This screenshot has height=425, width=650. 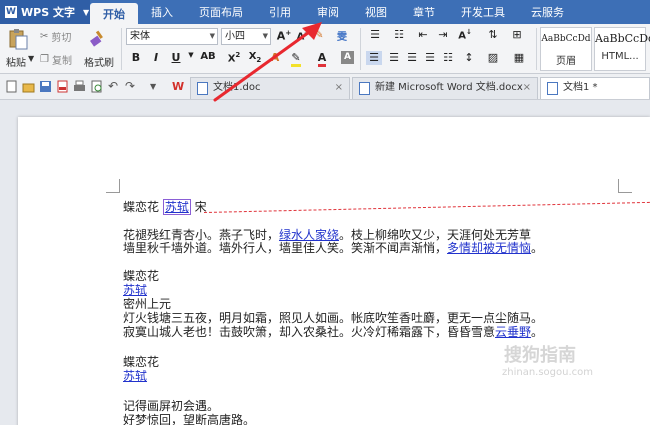 What do you see at coordinates (580, 87) in the screenshot?
I see `doc-tab-title: 文档1 *` at bounding box center [580, 87].